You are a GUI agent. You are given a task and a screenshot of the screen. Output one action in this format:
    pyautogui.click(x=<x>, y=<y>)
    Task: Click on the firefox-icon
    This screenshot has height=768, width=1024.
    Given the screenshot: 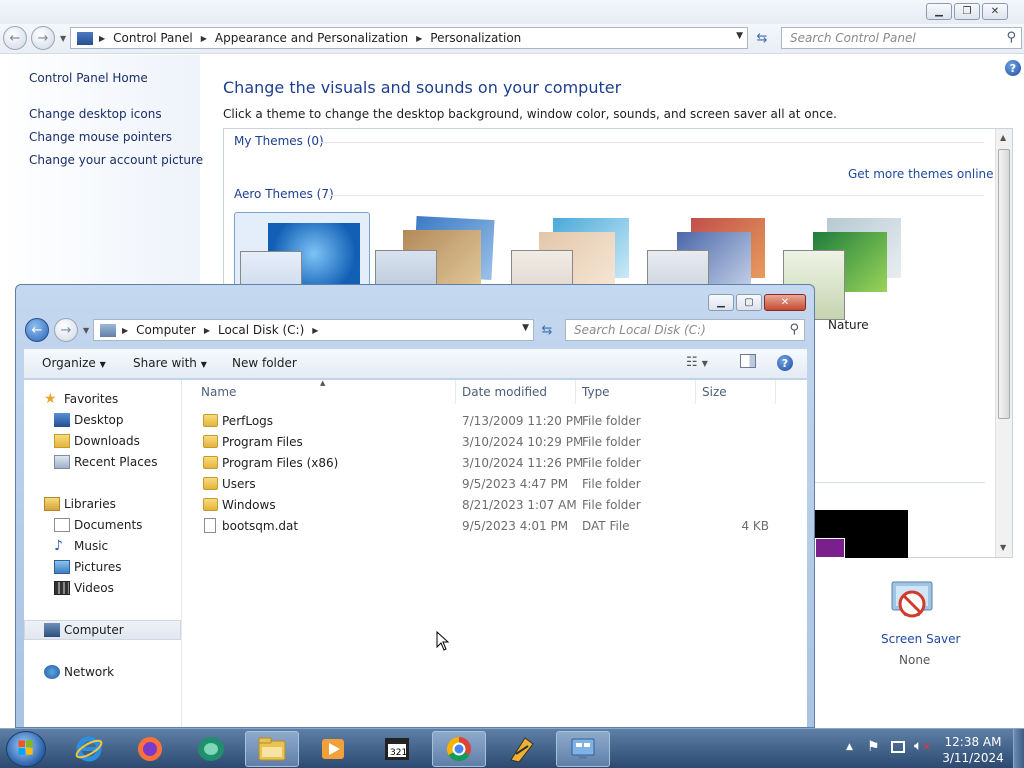 What is the action you would take?
    pyautogui.click(x=150, y=749)
    